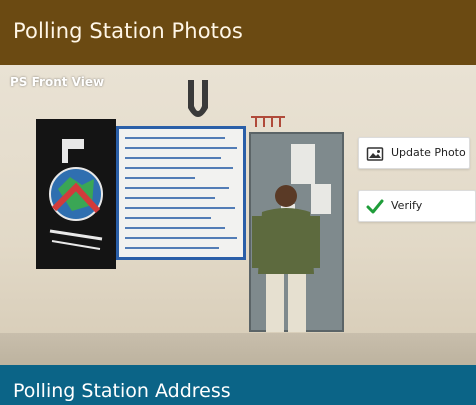 Image resolution: width=476 pixels, height=405 pixels. Describe the element at coordinates (238, 385) in the screenshot. I see `address-section-bar: Polling Station Address` at that location.